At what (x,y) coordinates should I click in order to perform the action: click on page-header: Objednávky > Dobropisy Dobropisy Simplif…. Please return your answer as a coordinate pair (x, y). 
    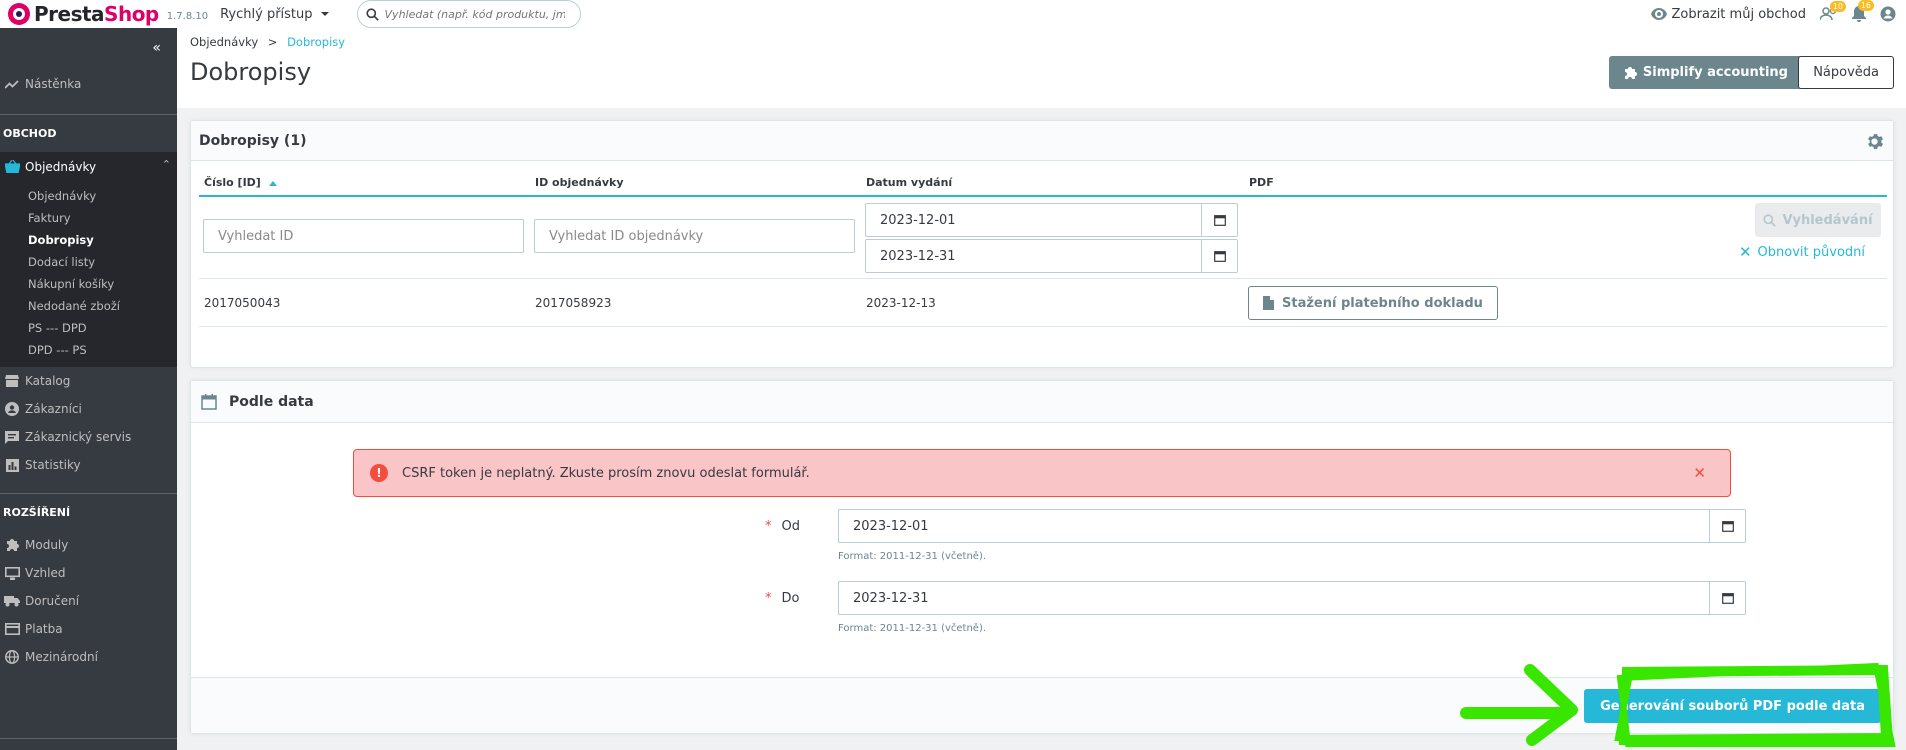
    Looking at the image, I should click on (1041, 68).